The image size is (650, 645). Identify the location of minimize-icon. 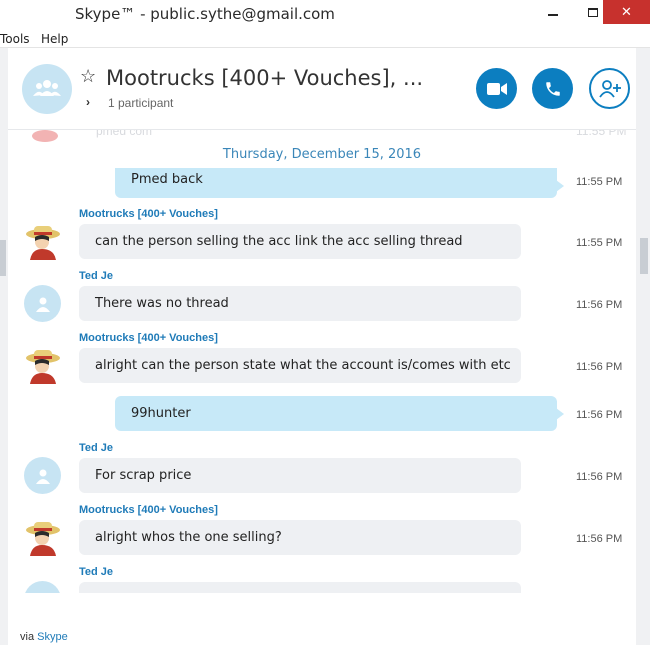
(553, 15).